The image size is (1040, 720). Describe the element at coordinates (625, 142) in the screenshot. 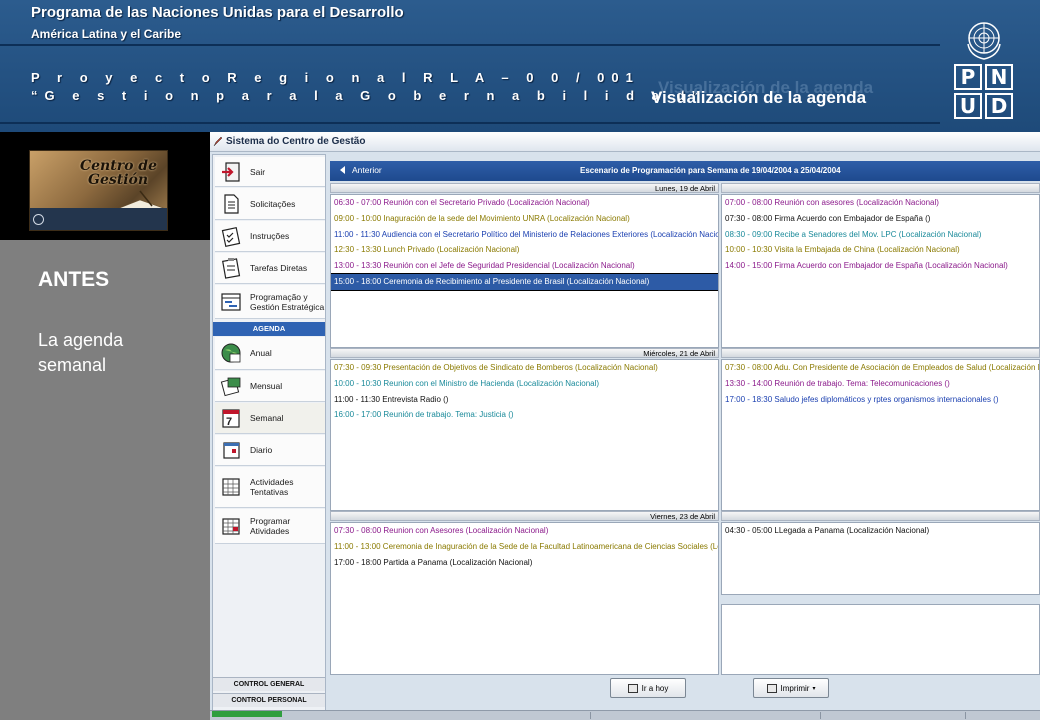

I see `app-titlebar: Sistema do Centro de Gestão` at that location.